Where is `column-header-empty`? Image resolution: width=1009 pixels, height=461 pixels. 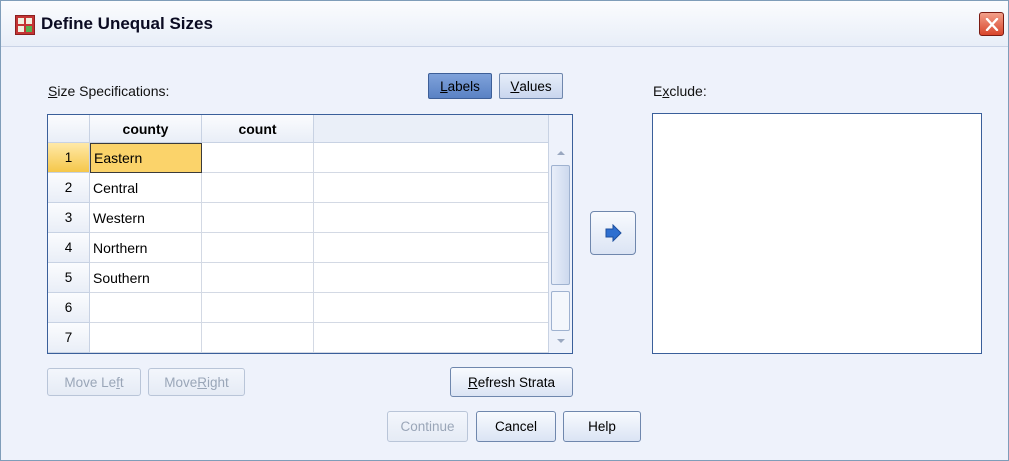
column-header-empty is located at coordinates (431, 129).